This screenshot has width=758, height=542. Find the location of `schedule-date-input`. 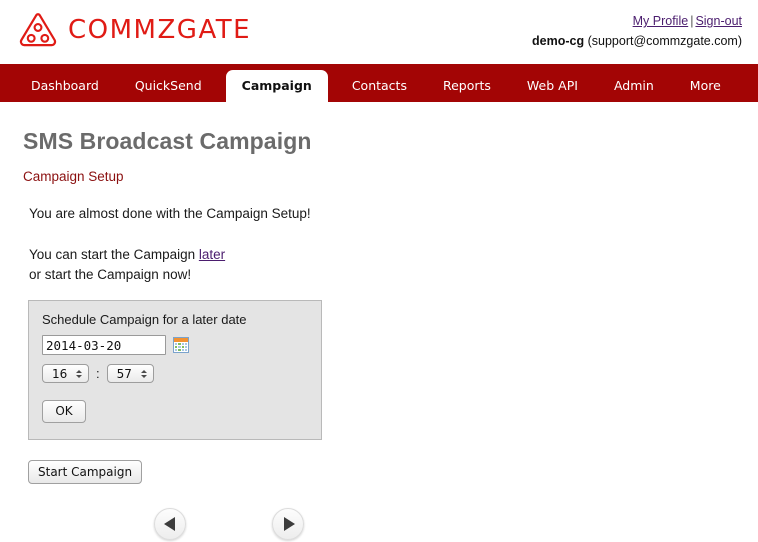

schedule-date-input is located at coordinates (104, 345).